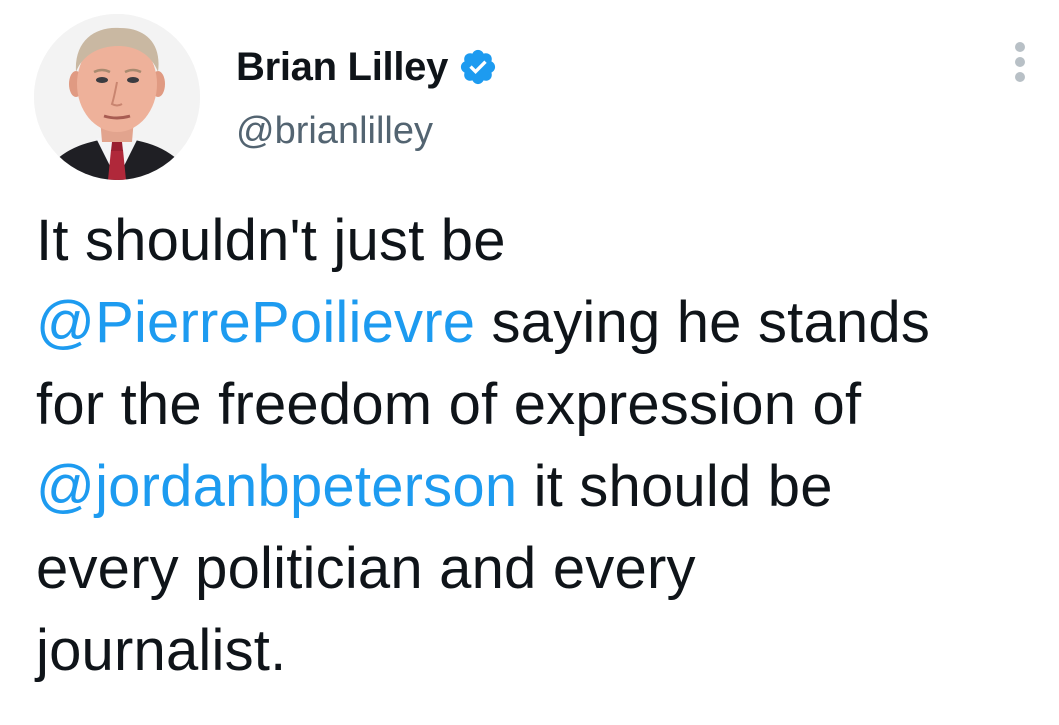 The height and width of the screenshot is (725, 1059). Describe the element at coordinates (449, 404) in the screenshot. I see `tweet-line: for the freedom of expression of` at that location.